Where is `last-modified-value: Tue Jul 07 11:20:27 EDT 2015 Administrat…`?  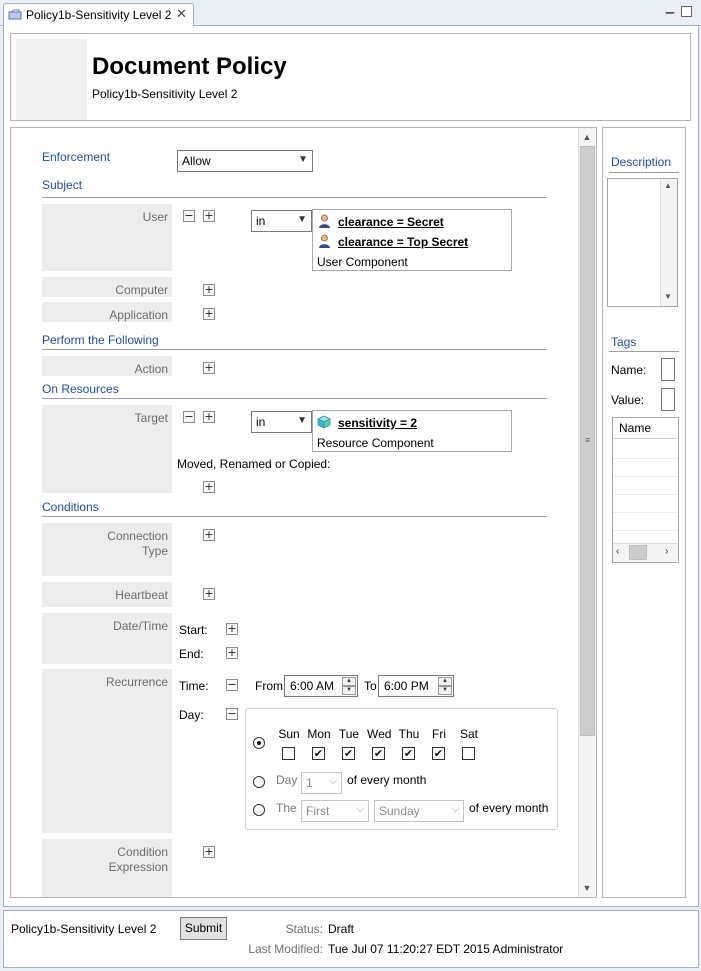 last-modified-value: Tue Jul 07 11:20:27 EDT 2015 Administrat… is located at coordinates (446, 949).